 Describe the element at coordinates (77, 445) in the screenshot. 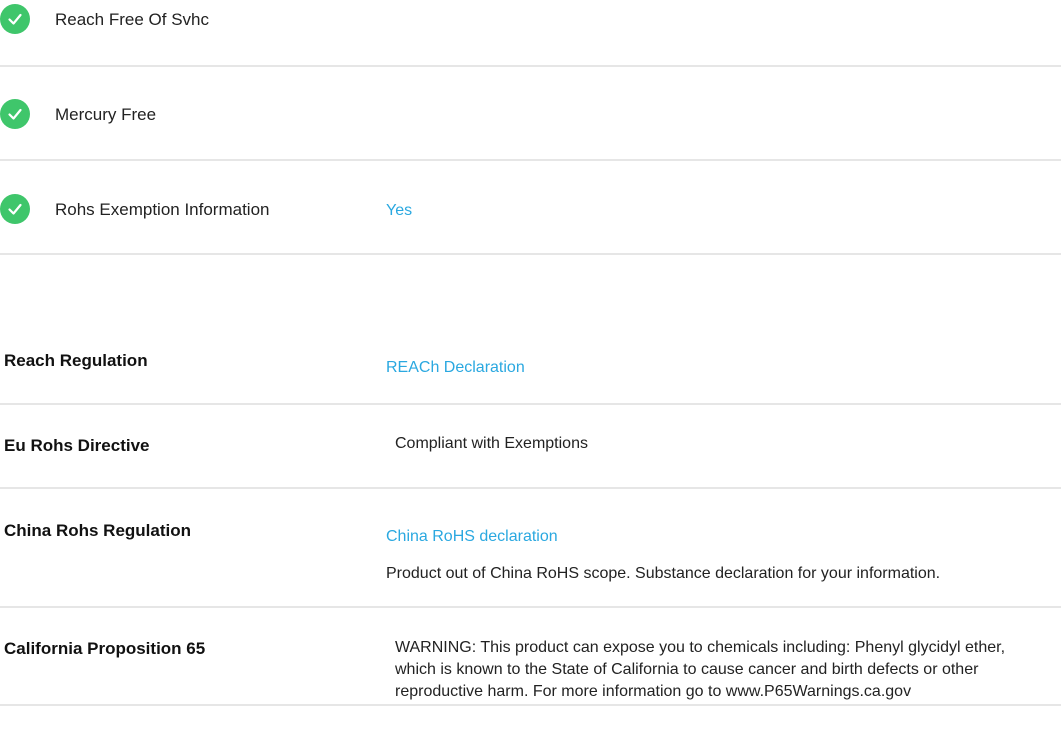

I see `eu-rohs-directive-label: Eu Rohs Directive` at that location.